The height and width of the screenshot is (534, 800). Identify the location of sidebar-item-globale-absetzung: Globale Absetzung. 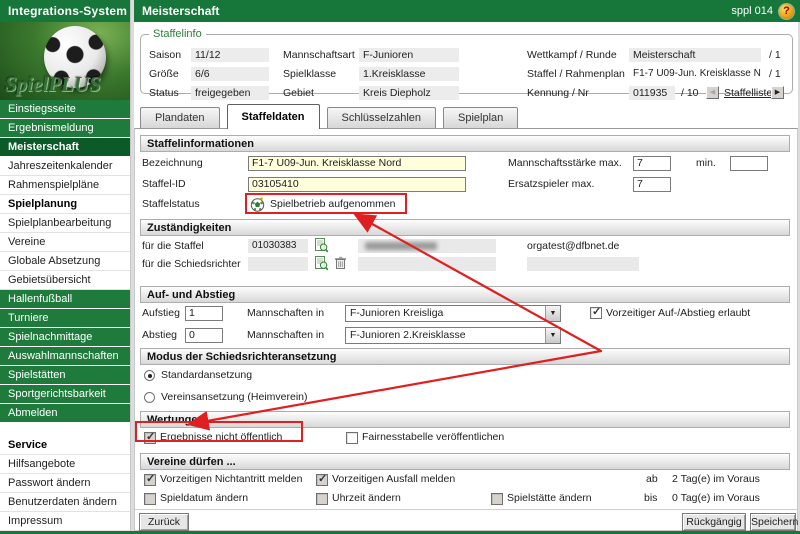
(65, 261).